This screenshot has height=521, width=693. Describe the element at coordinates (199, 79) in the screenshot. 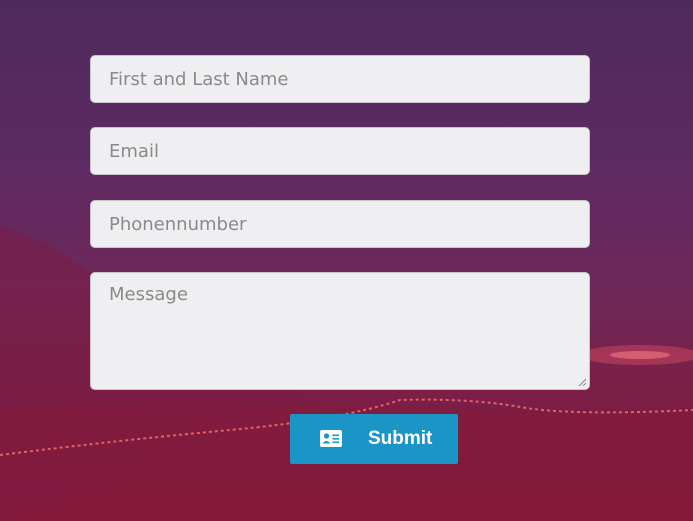

I see `name-placeholder: First and Last Name` at that location.